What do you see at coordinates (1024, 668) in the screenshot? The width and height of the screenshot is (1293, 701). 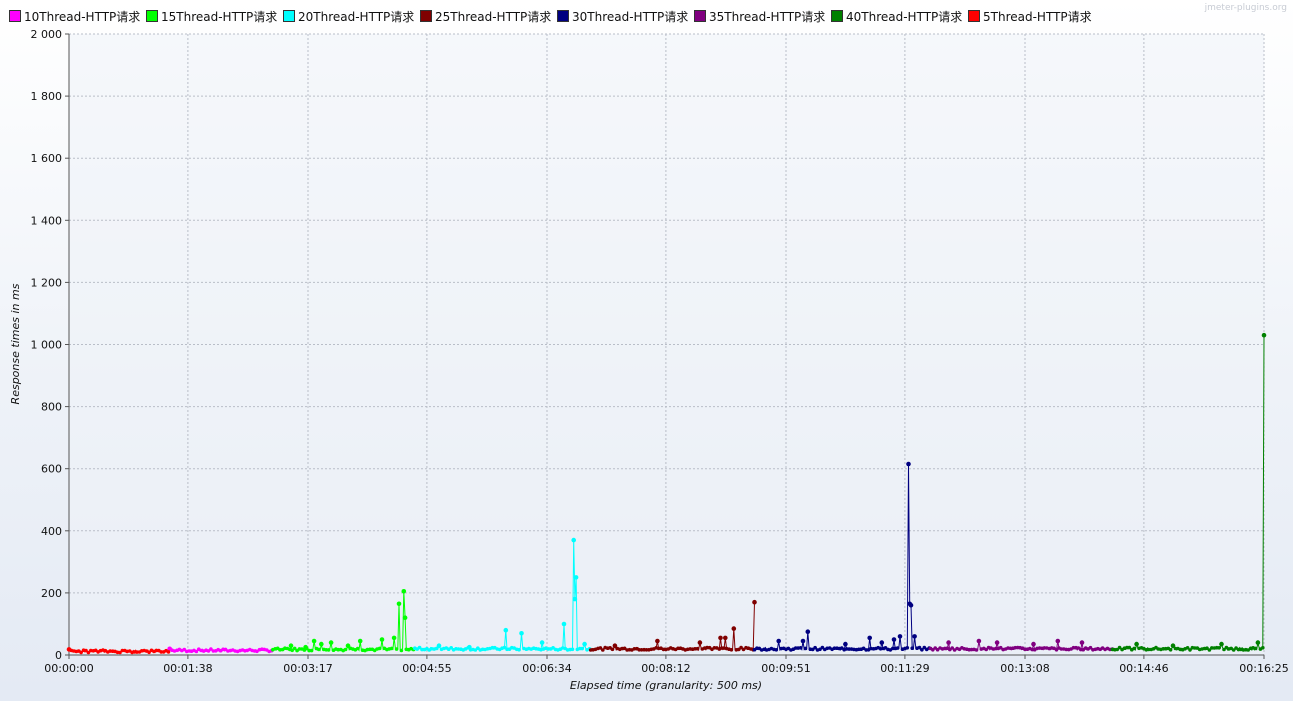 I see `x-tick-label: 00:13:08` at bounding box center [1024, 668].